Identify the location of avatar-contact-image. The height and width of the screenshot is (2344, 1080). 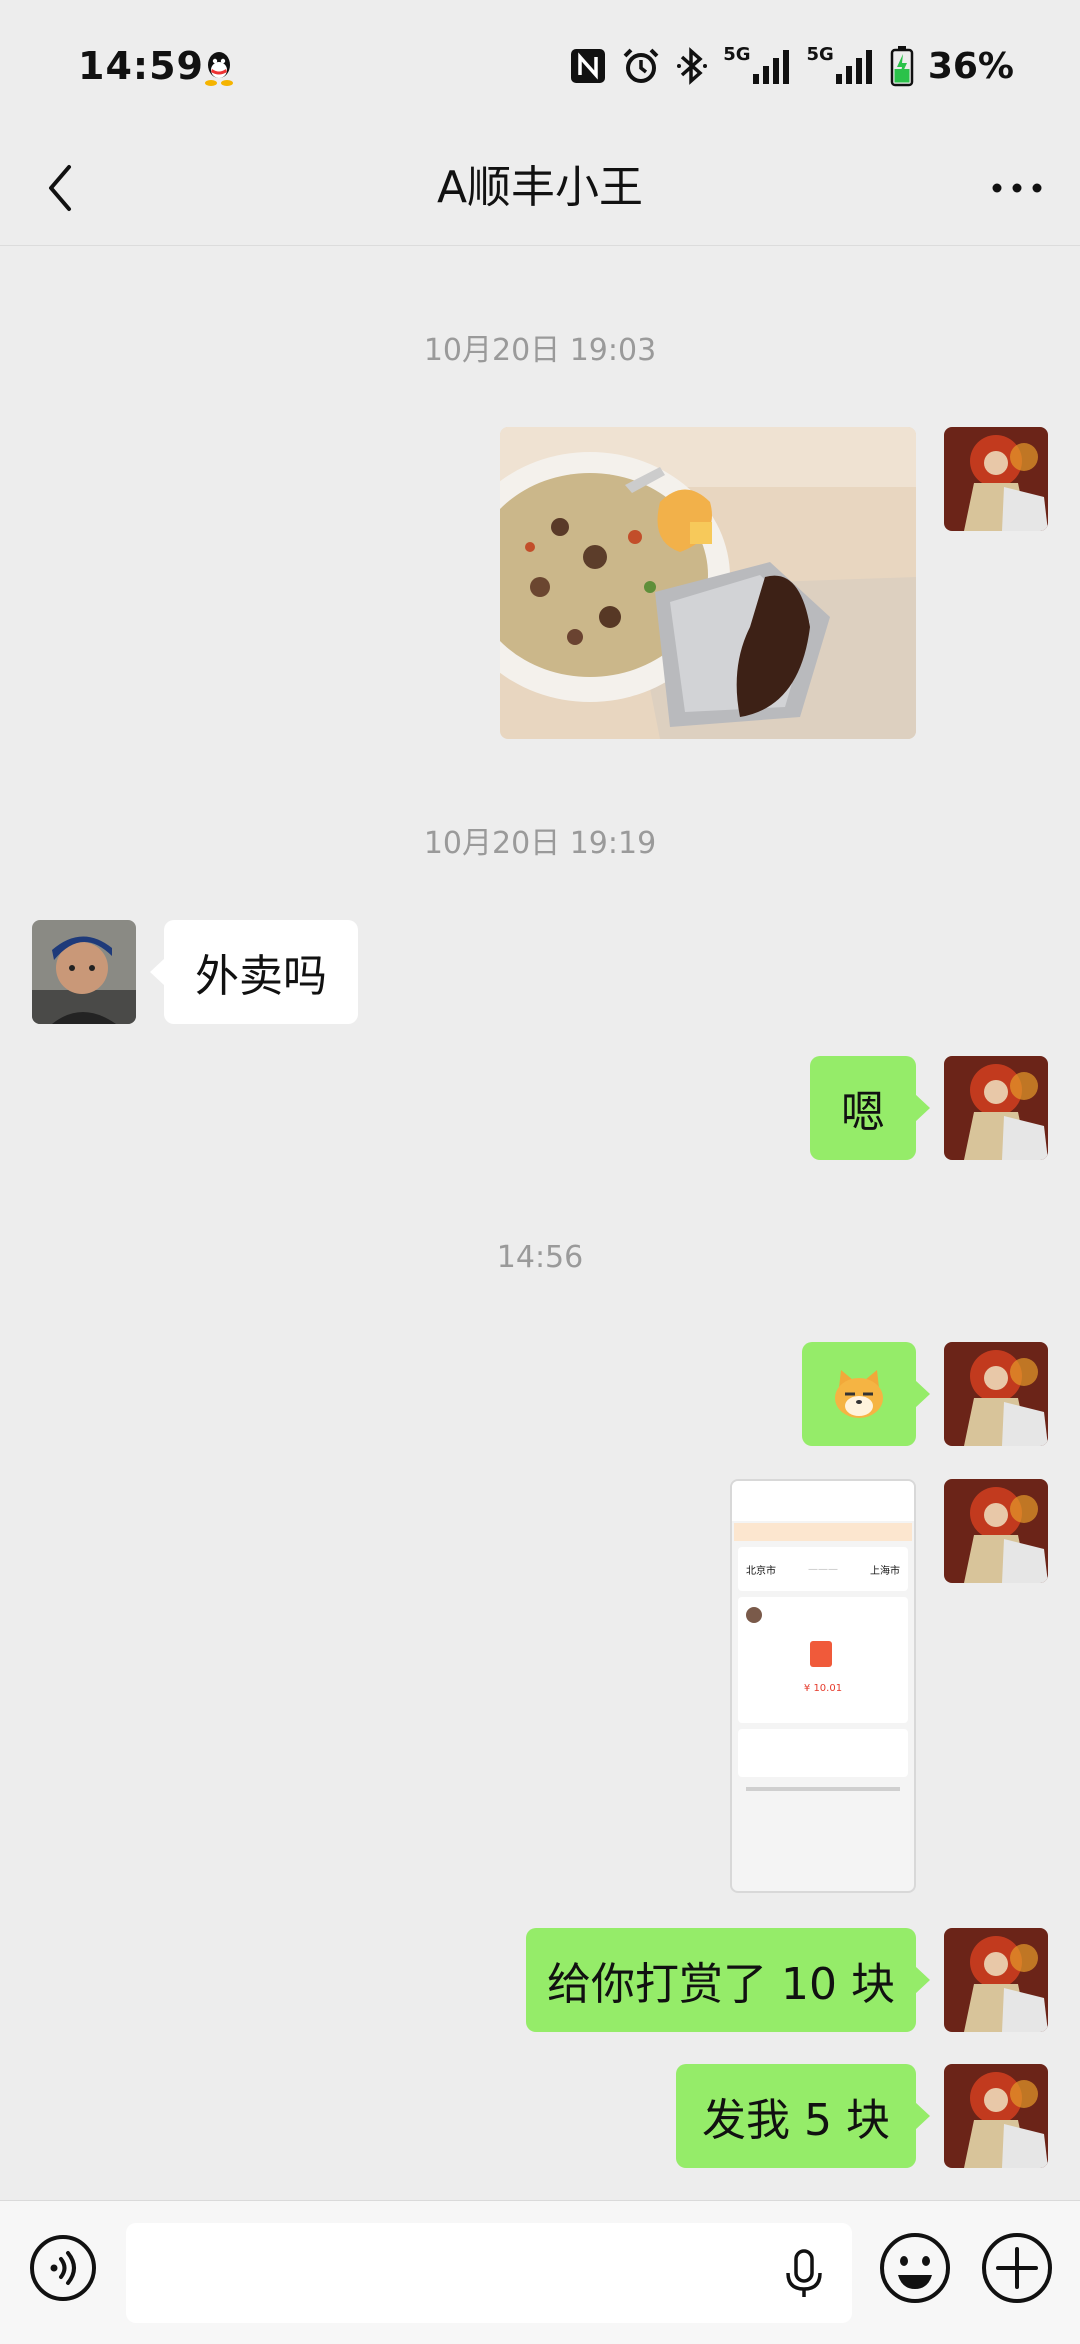
(84, 972).